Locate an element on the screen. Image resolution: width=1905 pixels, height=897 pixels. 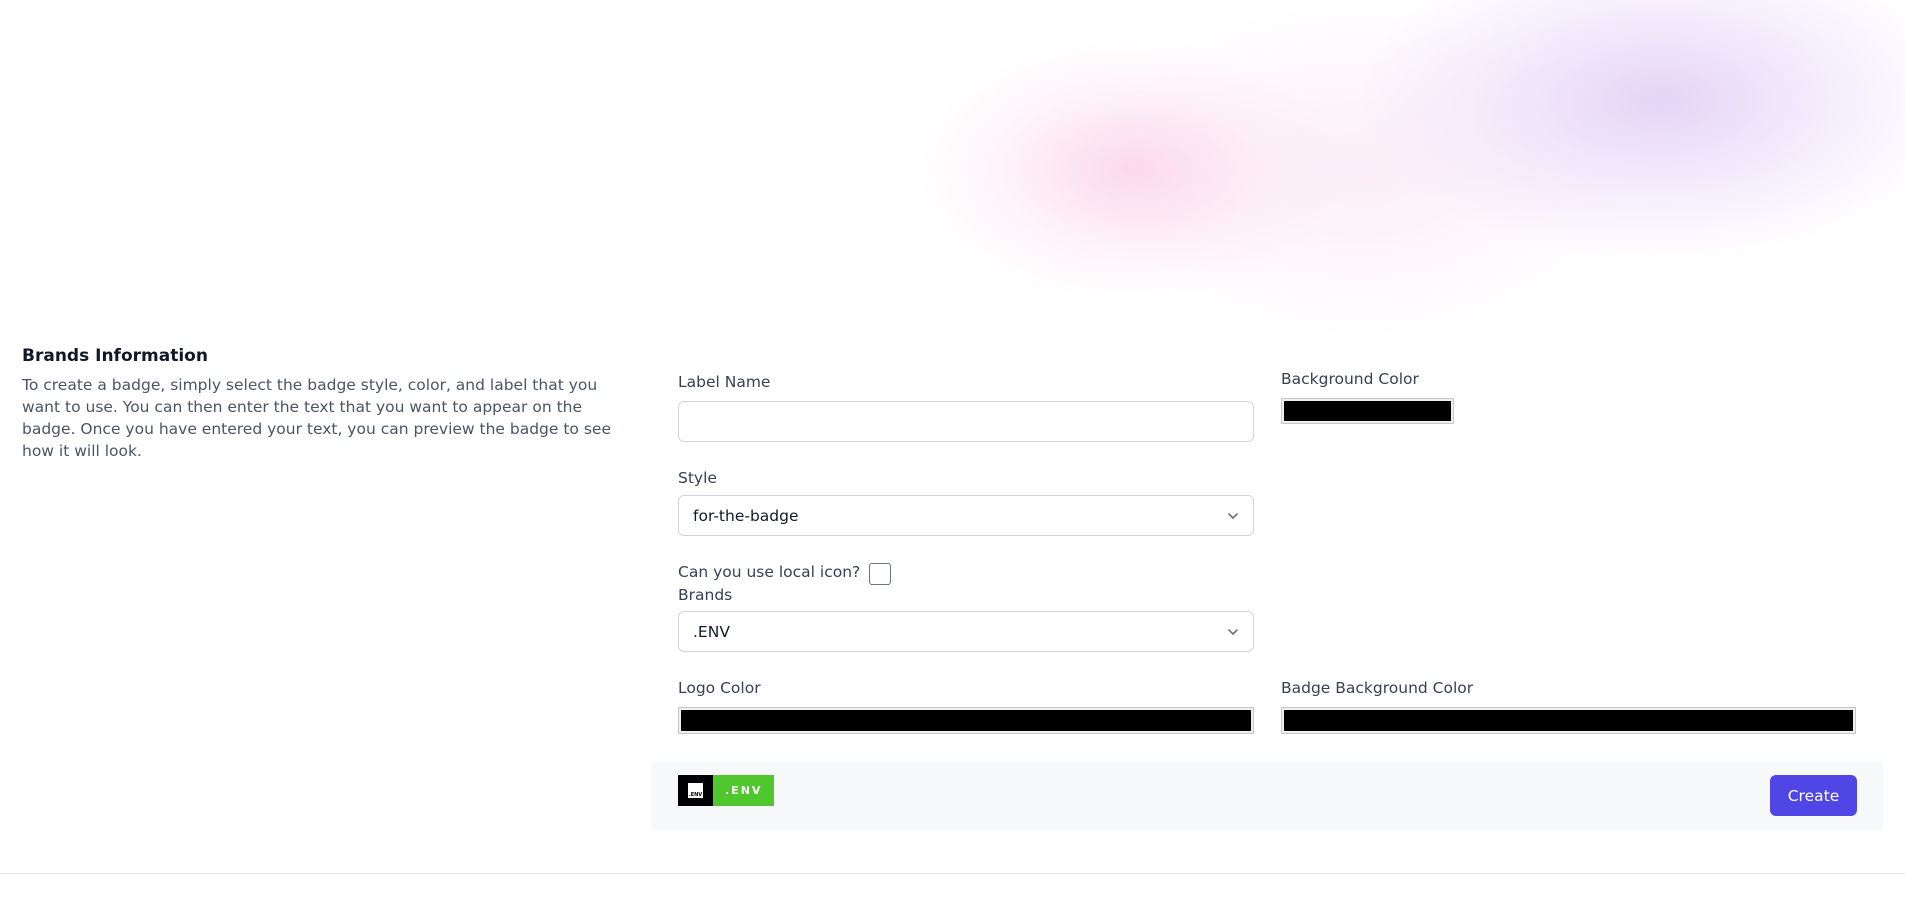
logo-color-picker is located at coordinates (966, 720).